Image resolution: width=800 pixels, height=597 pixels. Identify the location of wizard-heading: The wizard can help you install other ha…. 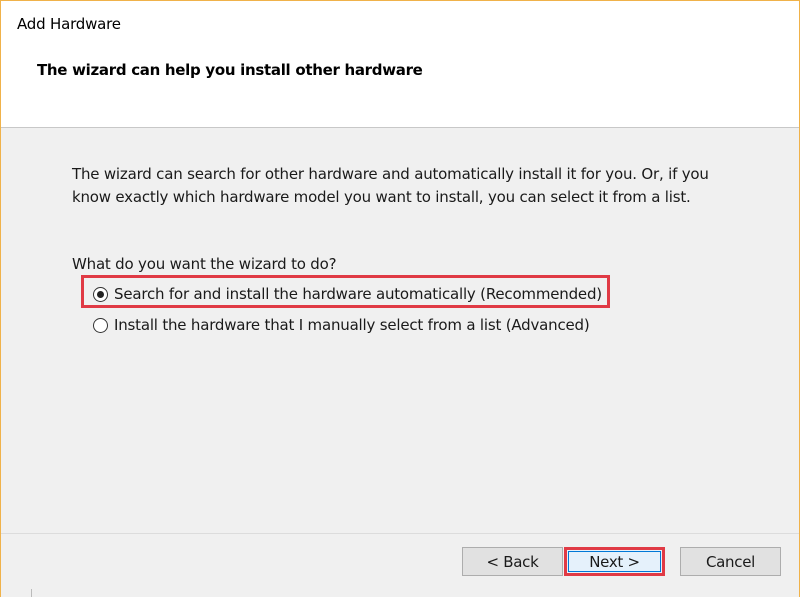
(230, 70).